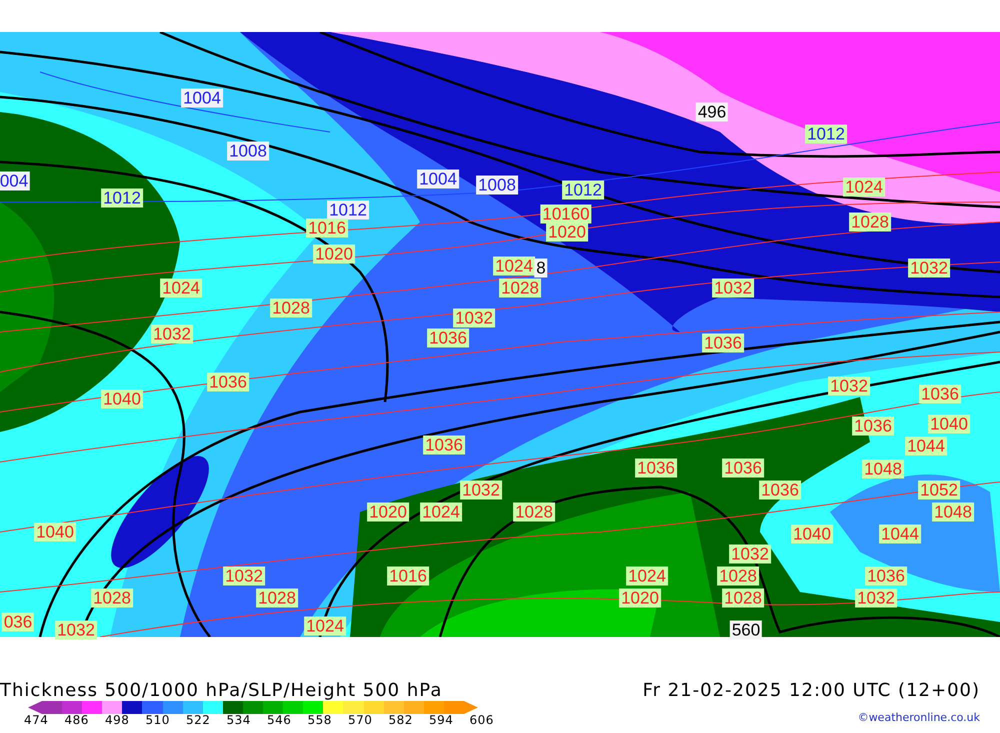 Image resolution: width=1000 pixels, height=733 pixels. I want to click on scale-tick-label: 498, so click(117, 720).